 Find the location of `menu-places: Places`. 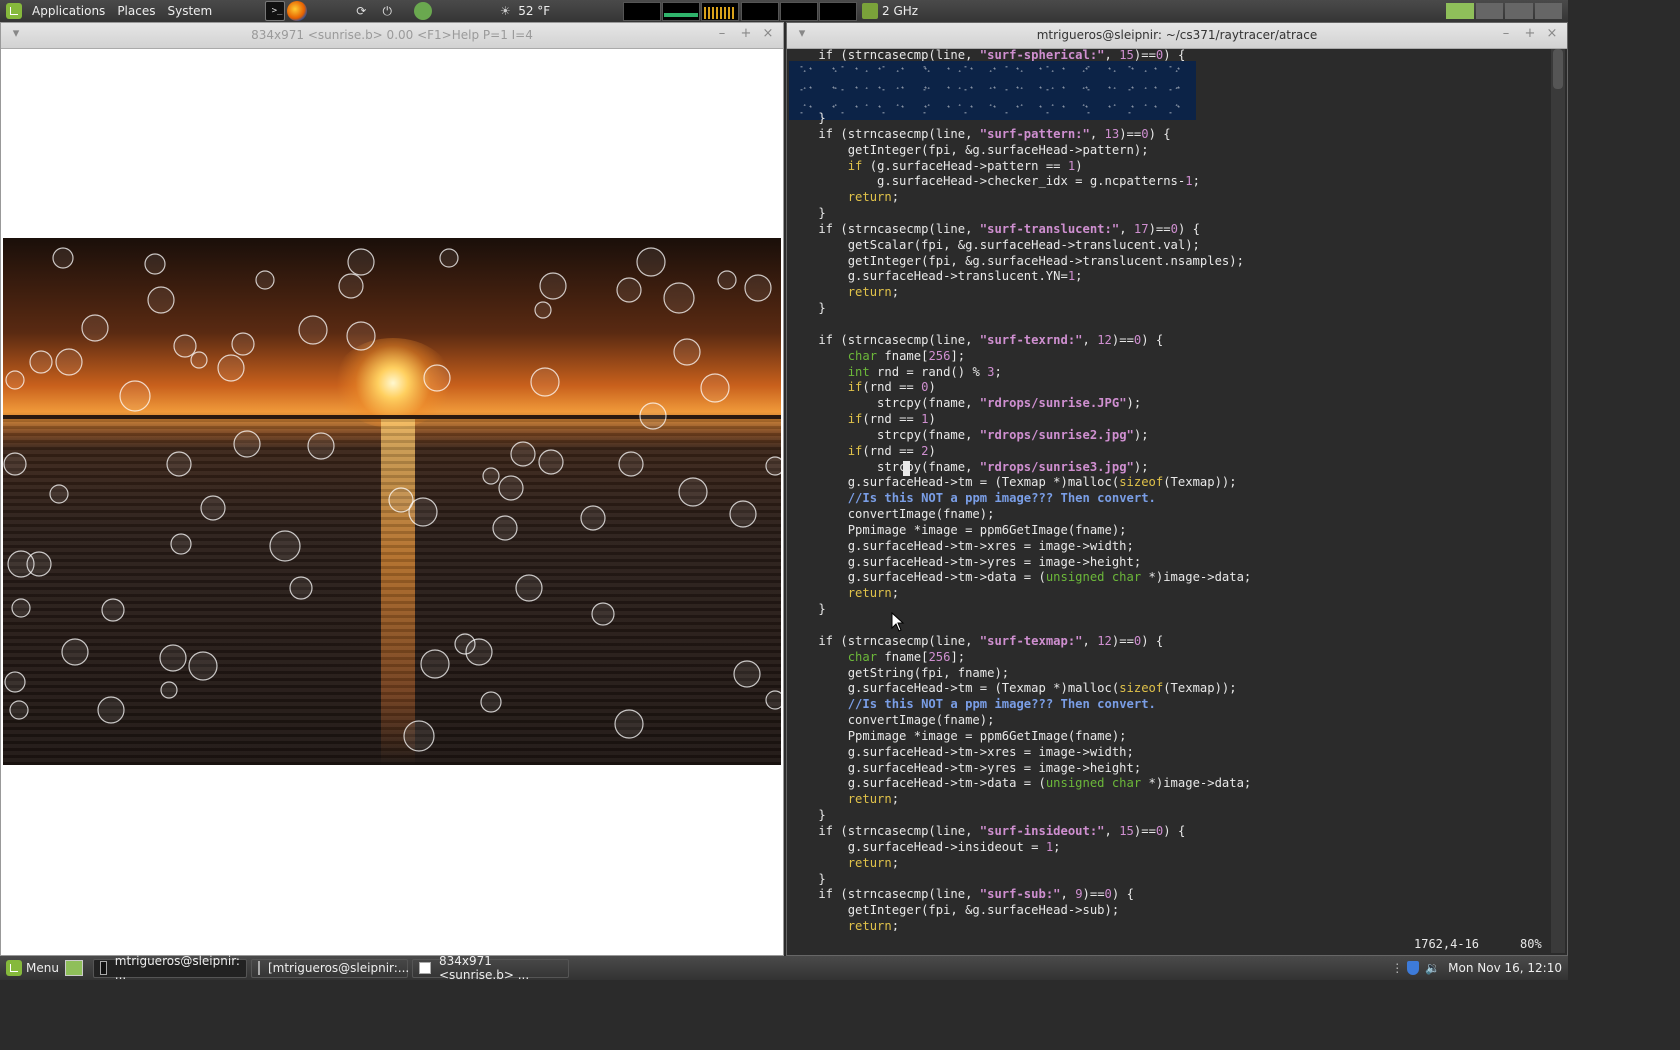

menu-places: Places is located at coordinates (136, 11).